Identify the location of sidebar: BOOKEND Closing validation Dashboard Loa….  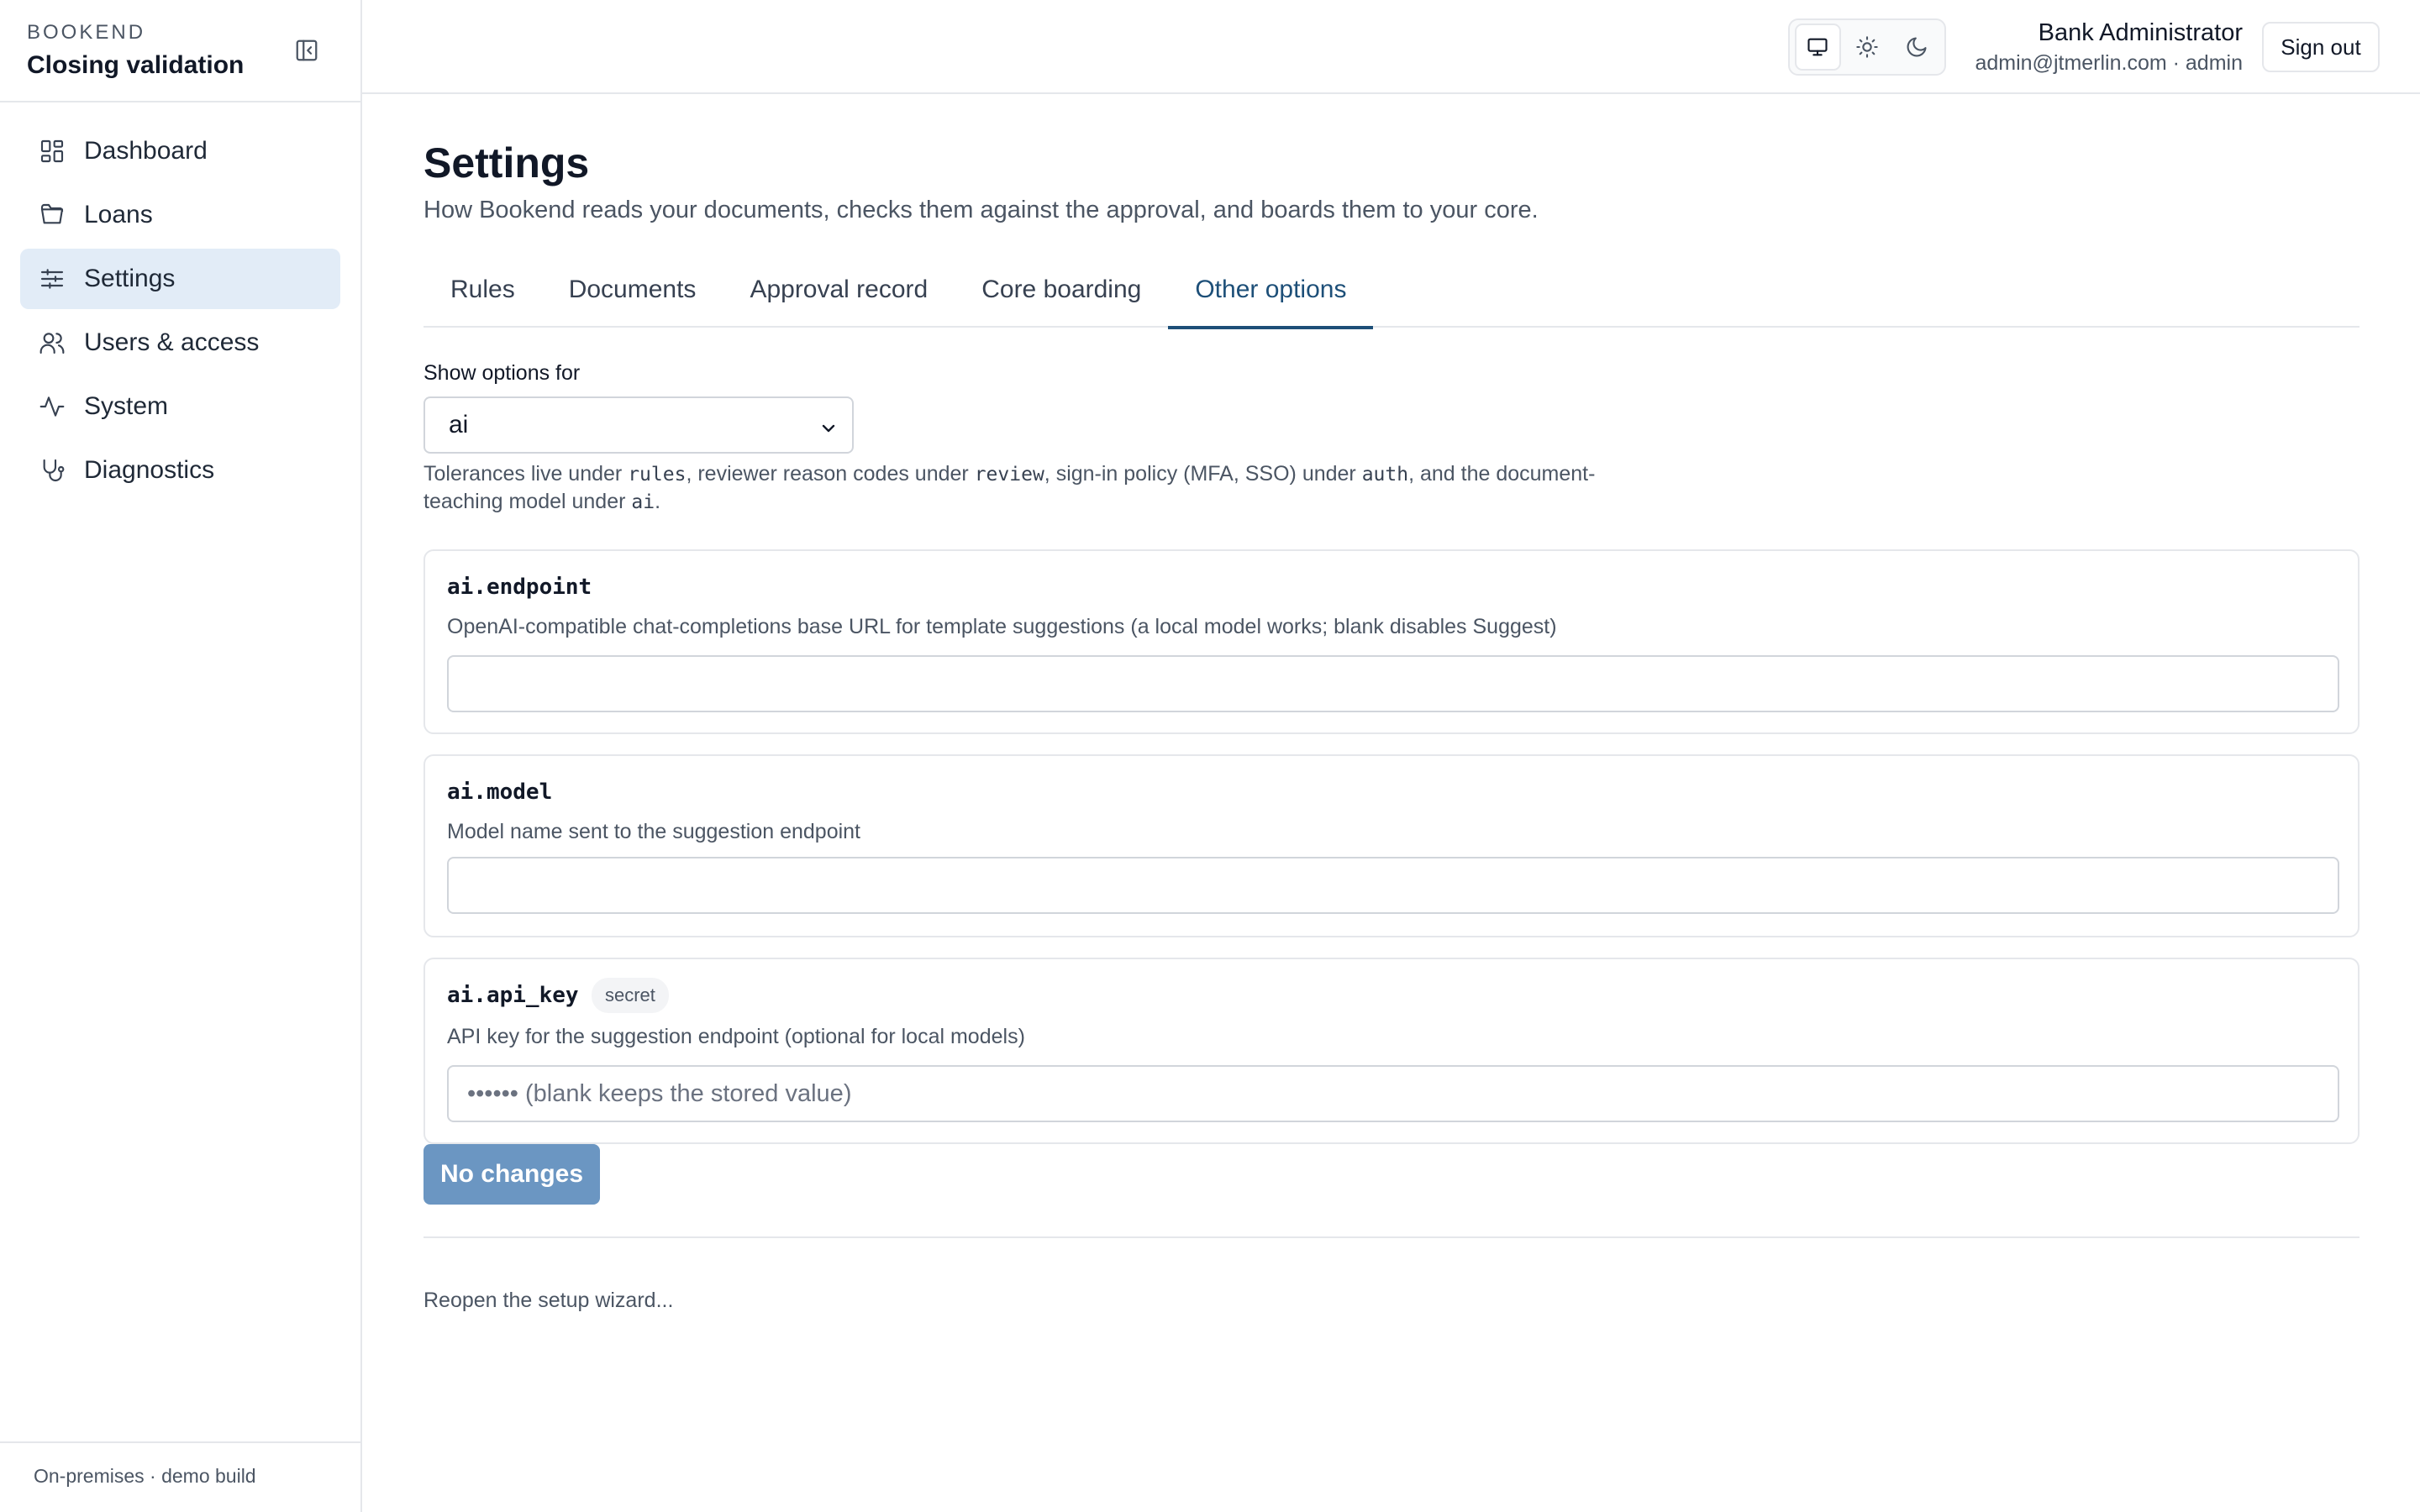
(181, 756).